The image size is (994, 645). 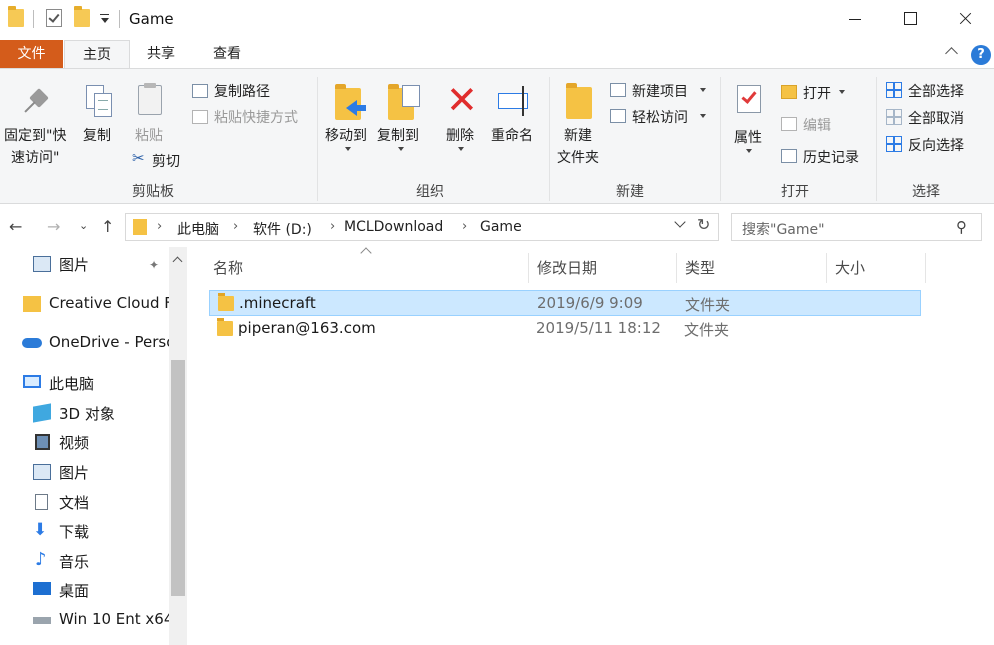 I want to click on nav-item-pictures-quick: 图片, so click(x=85, y=264).